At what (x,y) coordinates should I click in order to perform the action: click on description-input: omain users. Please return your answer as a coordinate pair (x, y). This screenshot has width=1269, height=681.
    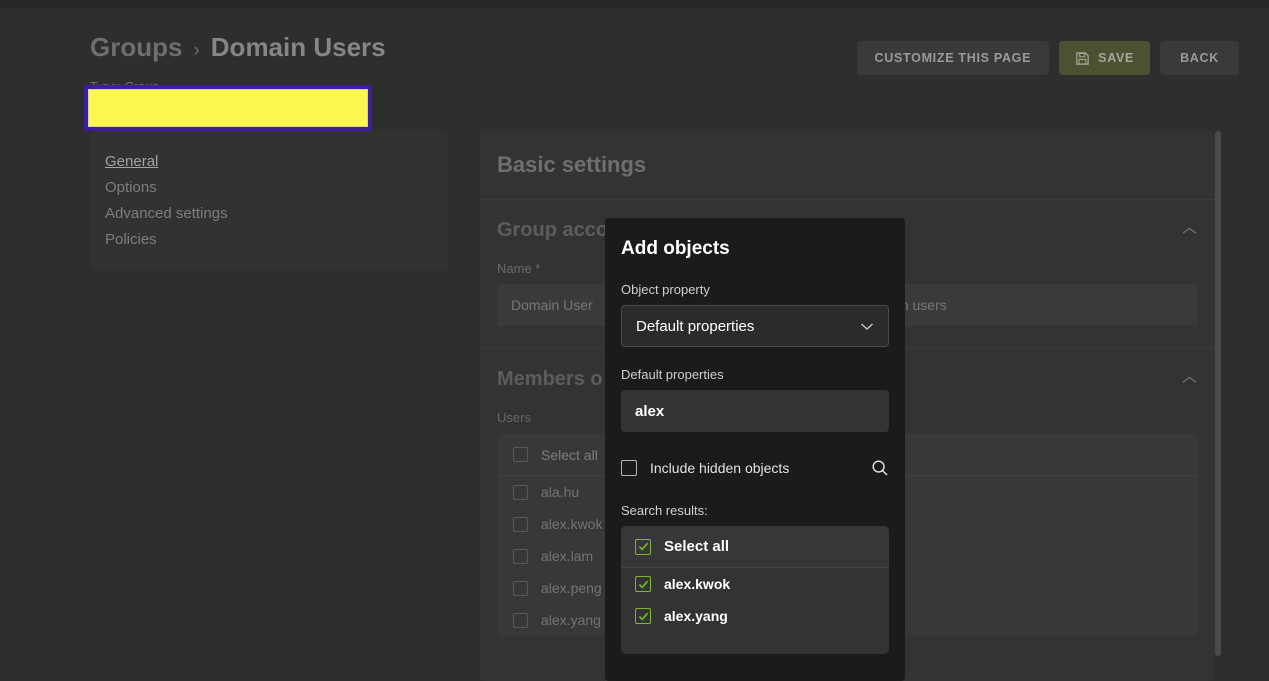
    Looking at the image, I should click on (1027, 305).